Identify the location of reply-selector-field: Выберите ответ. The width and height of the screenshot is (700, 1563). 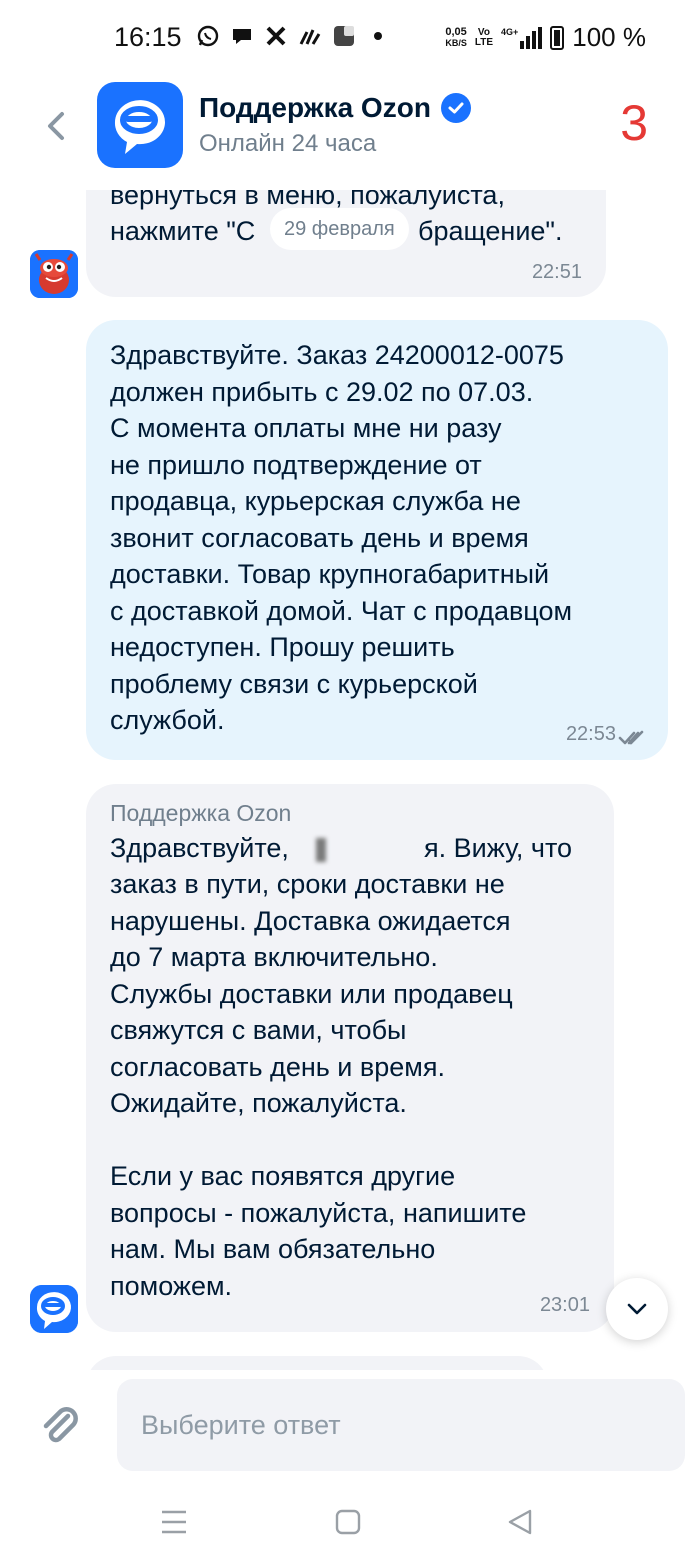
(401, 1425).